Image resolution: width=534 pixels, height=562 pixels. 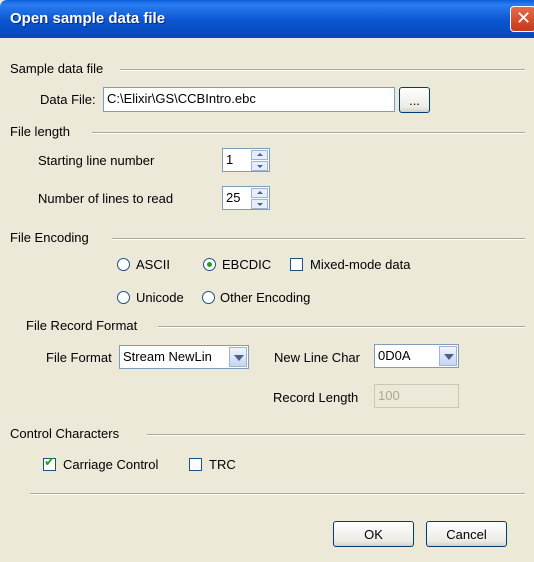 I want to click on mixed-mode-checkbox, so click(x=296, y=264).